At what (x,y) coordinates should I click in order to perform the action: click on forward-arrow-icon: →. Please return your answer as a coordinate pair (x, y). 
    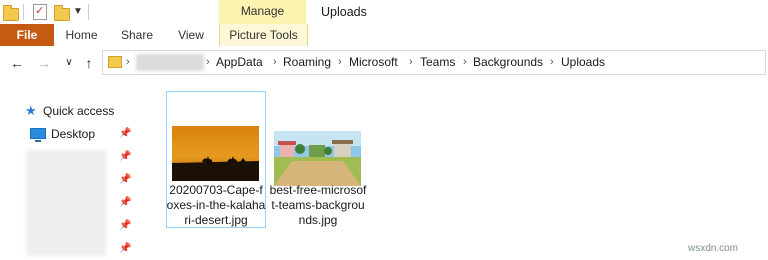
    Looking at the image, I should click on (44, 63).